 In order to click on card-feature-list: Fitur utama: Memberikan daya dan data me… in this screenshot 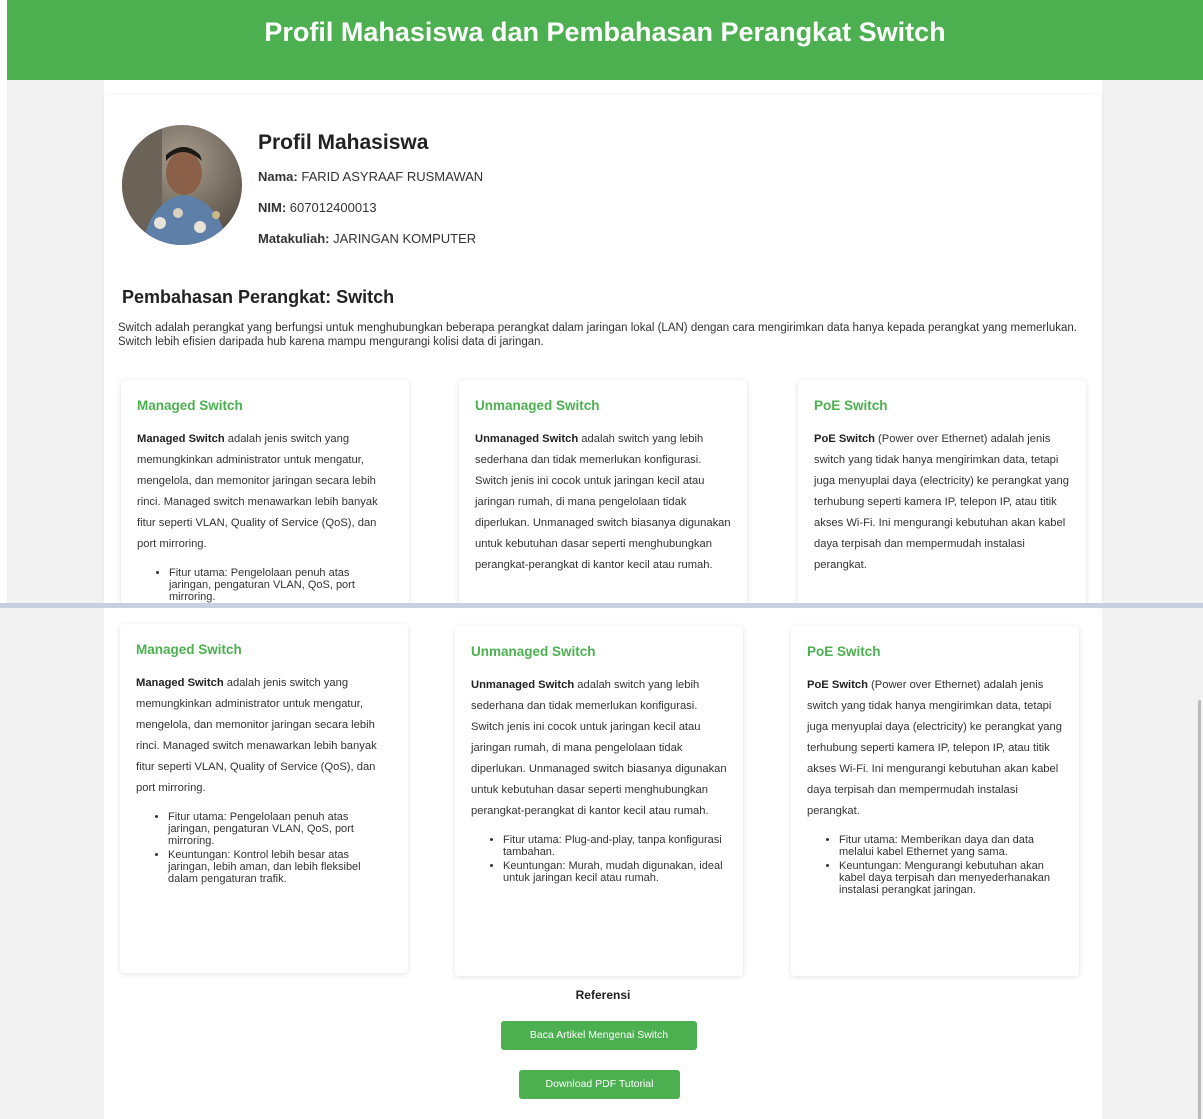, I will do `click(935, 865)`.